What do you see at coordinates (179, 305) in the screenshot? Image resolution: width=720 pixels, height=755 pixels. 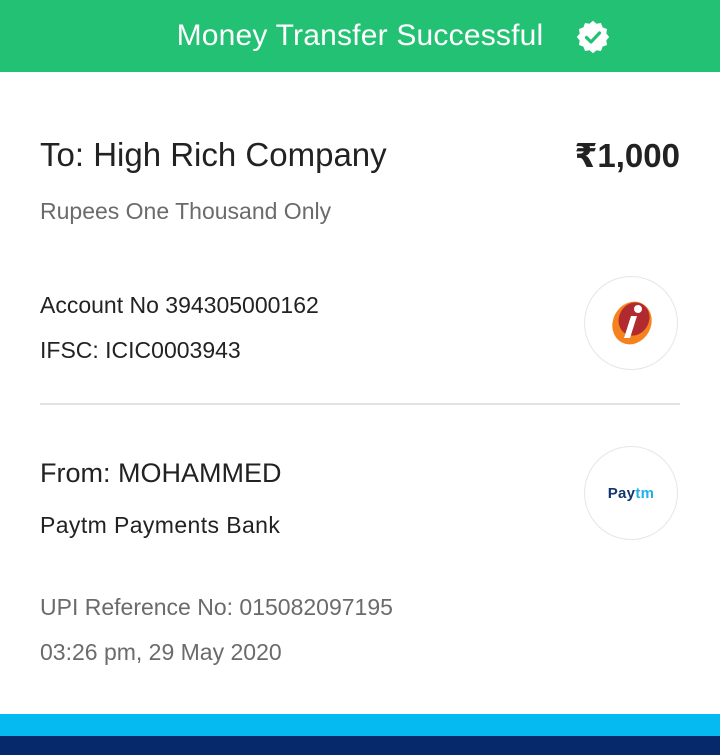 I see `recipient-account-number: Account No 394305000162` at bounding box center [179, 305].